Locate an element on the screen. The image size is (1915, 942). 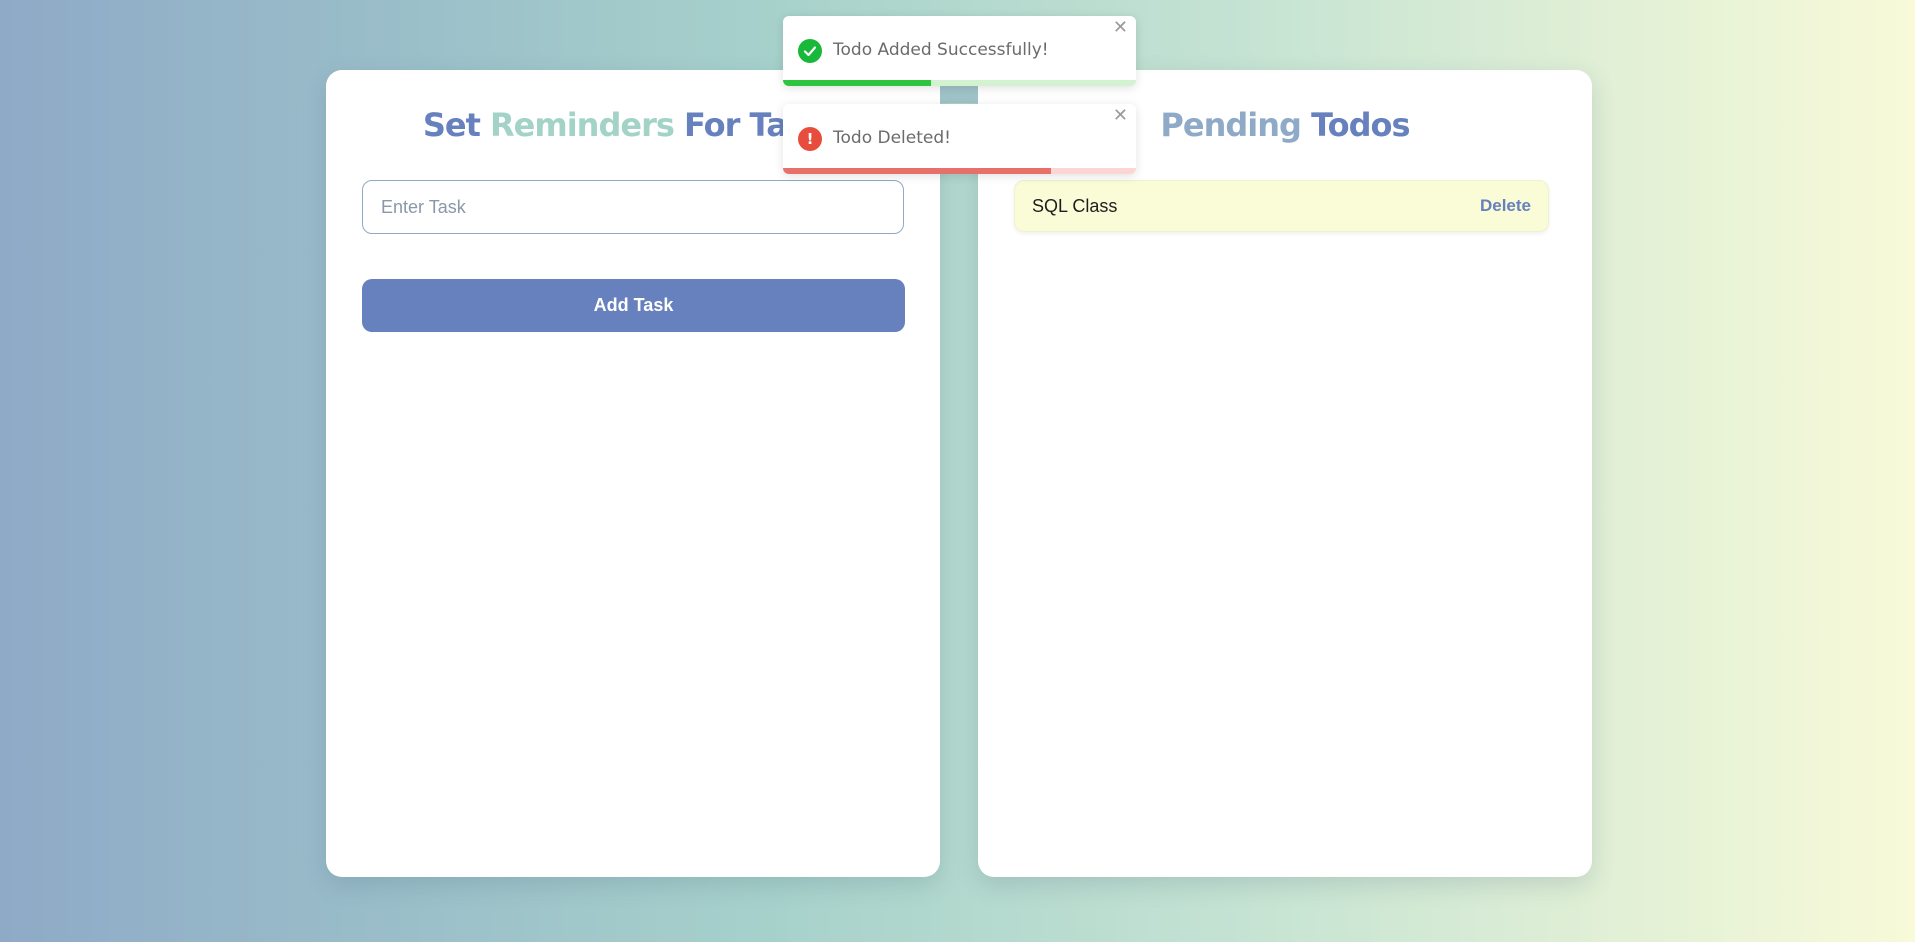
todo-item: SQL Class Delete is located at coordinates (1281, 206).